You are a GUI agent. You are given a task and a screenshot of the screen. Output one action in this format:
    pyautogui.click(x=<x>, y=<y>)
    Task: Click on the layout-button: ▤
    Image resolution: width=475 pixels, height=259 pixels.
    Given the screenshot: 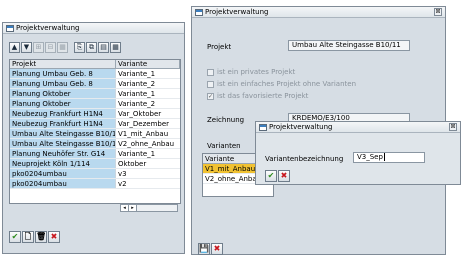 What is the action you would take?
    pyautogui.click(x=103, y=47)
    